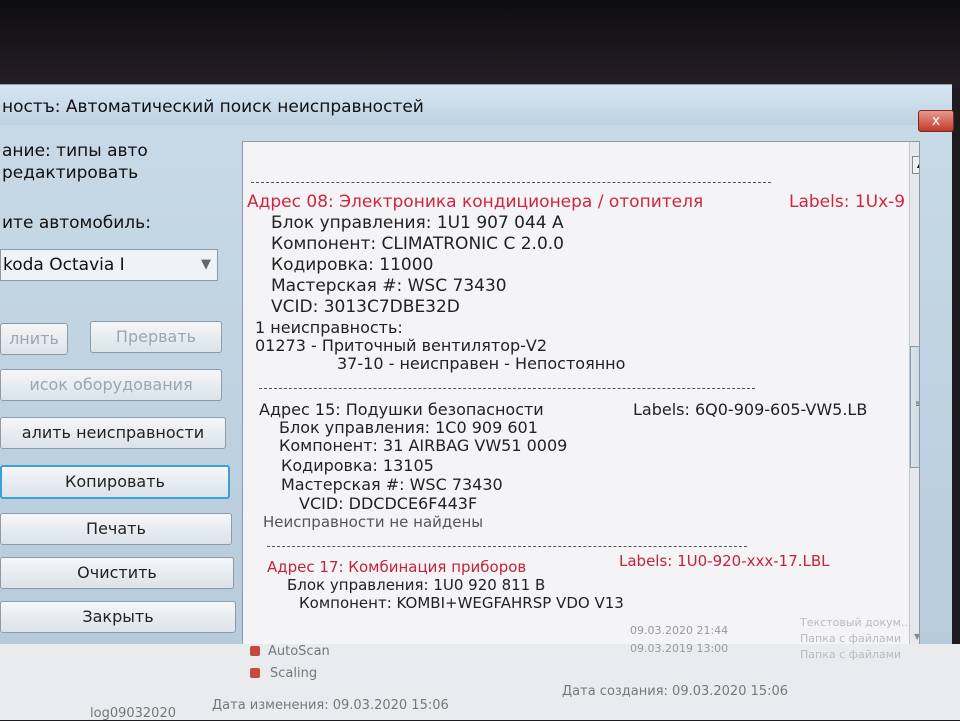 Image resolution: width=960 pixels, height=721 pixels. I want to click on workshop-15: Мастерская #: WSC 73430, so click(392, 484).